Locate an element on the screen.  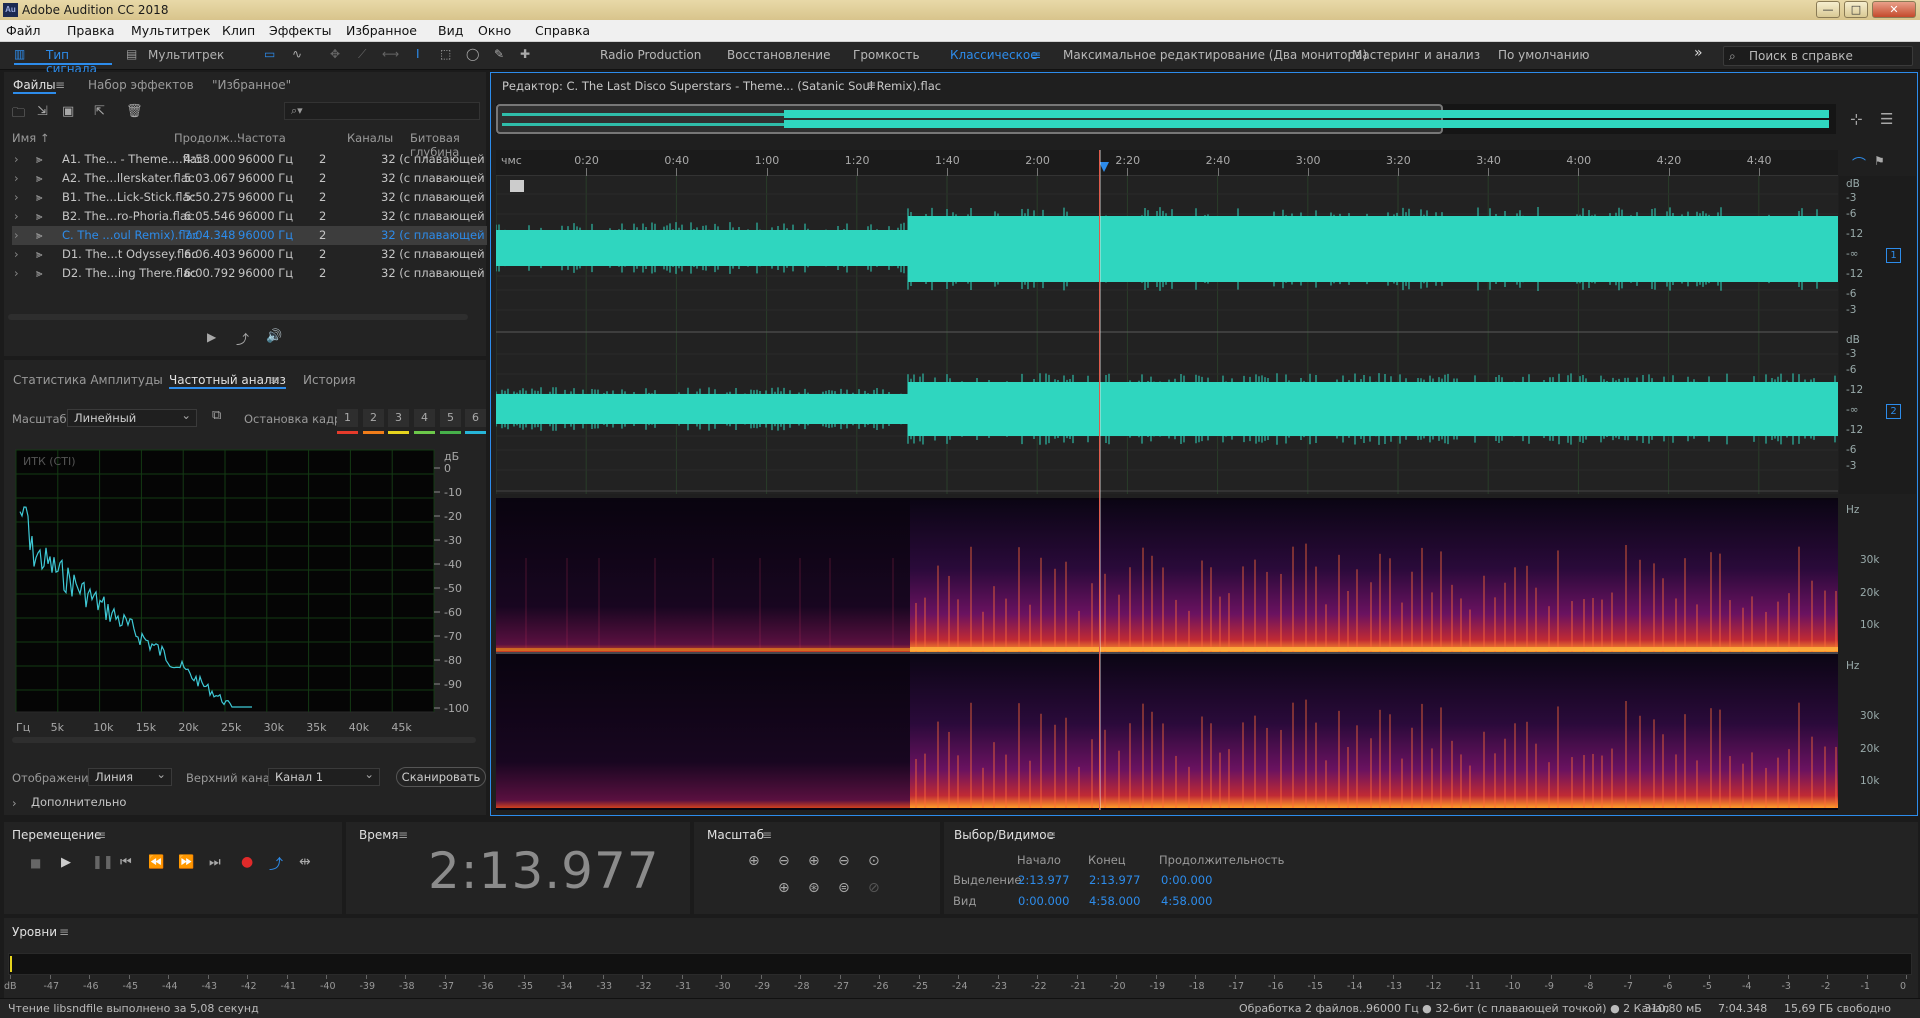
fast-forward-icon: ⏩ is located at coordinates (186, 862).